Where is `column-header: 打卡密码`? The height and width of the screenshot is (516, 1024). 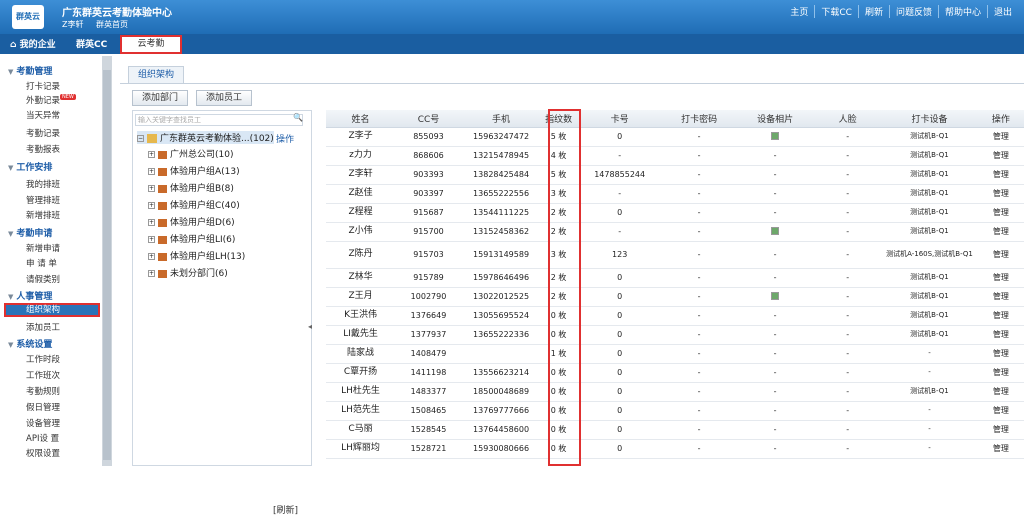
column-header: 打卡密码 is located at coordinates (699, 119).